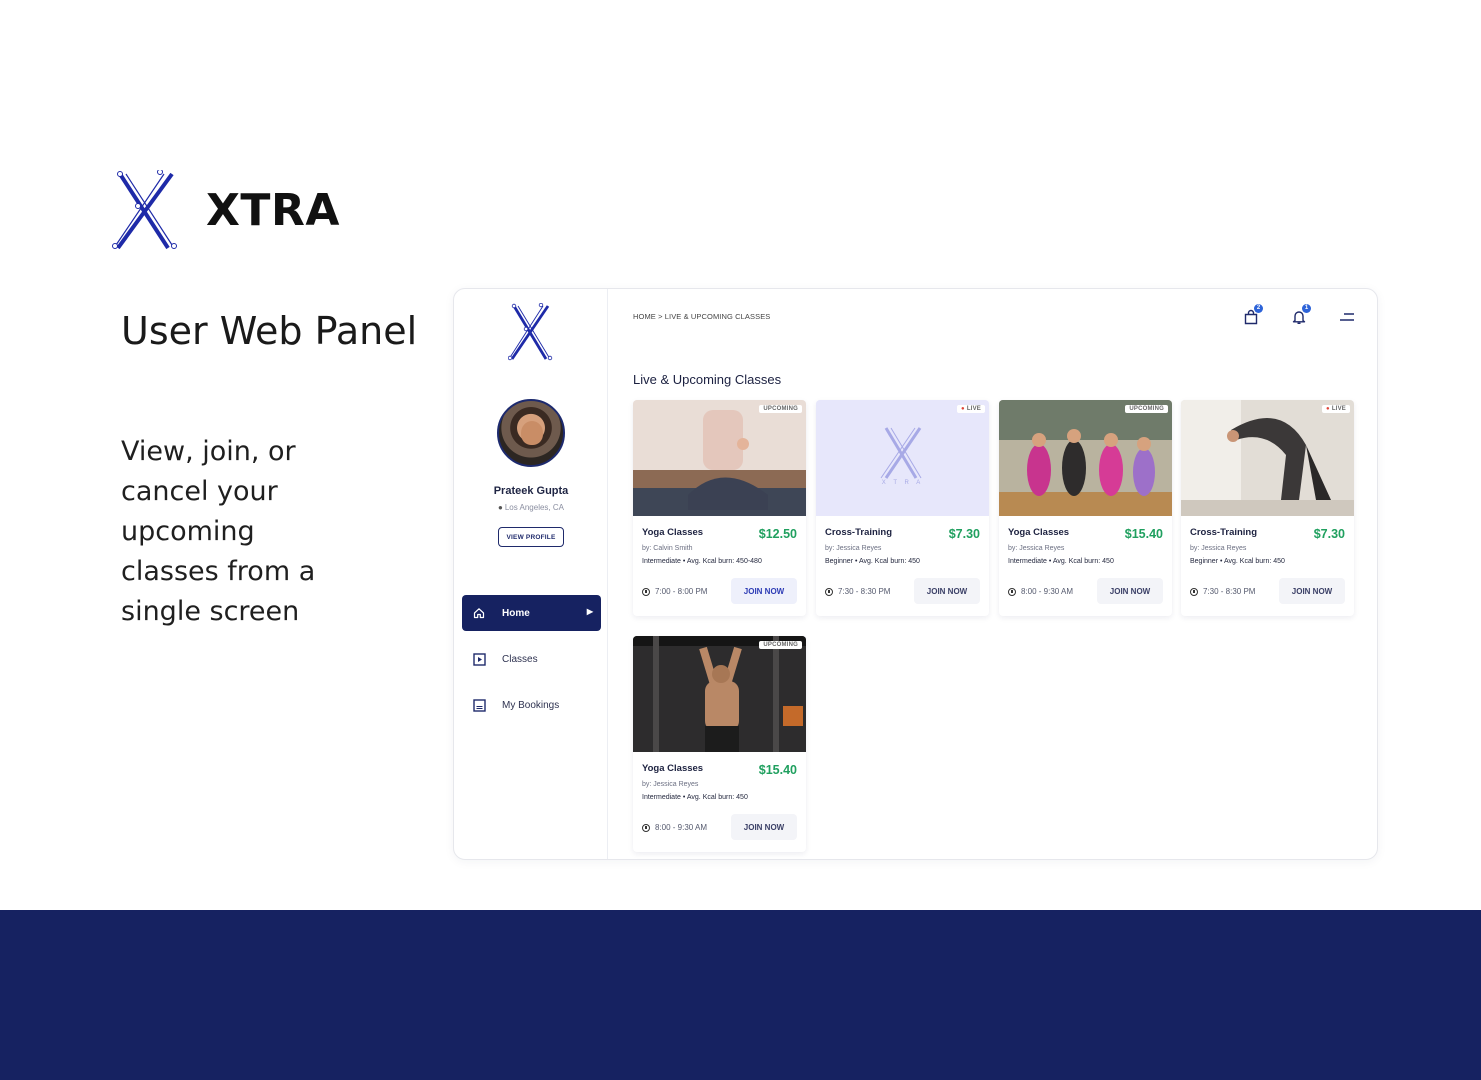 The height and width of the screenshot is (1080, 1481). What do you see at coordinates (479, 613) in the screenshot?
I see `home-icon` at bounding box center [479, 613].